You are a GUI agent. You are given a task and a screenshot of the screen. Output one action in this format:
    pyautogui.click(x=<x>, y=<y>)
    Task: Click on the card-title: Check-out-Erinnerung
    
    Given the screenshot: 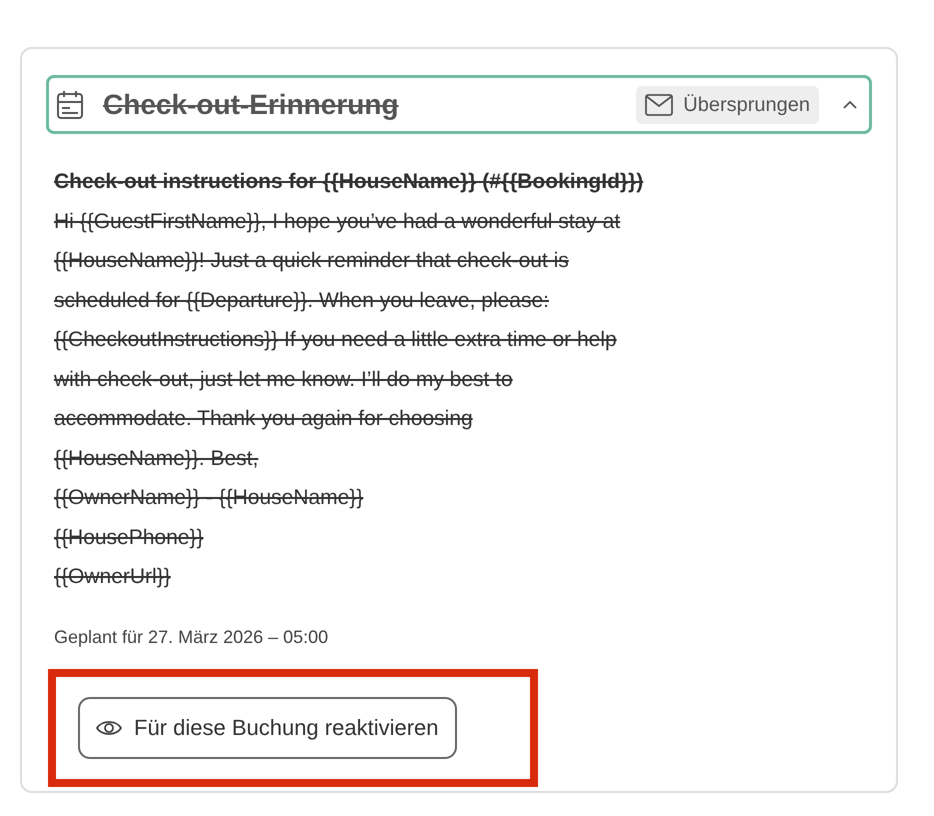 What is the action you would take?
    pyautogui.click(x=251, y=105)
    